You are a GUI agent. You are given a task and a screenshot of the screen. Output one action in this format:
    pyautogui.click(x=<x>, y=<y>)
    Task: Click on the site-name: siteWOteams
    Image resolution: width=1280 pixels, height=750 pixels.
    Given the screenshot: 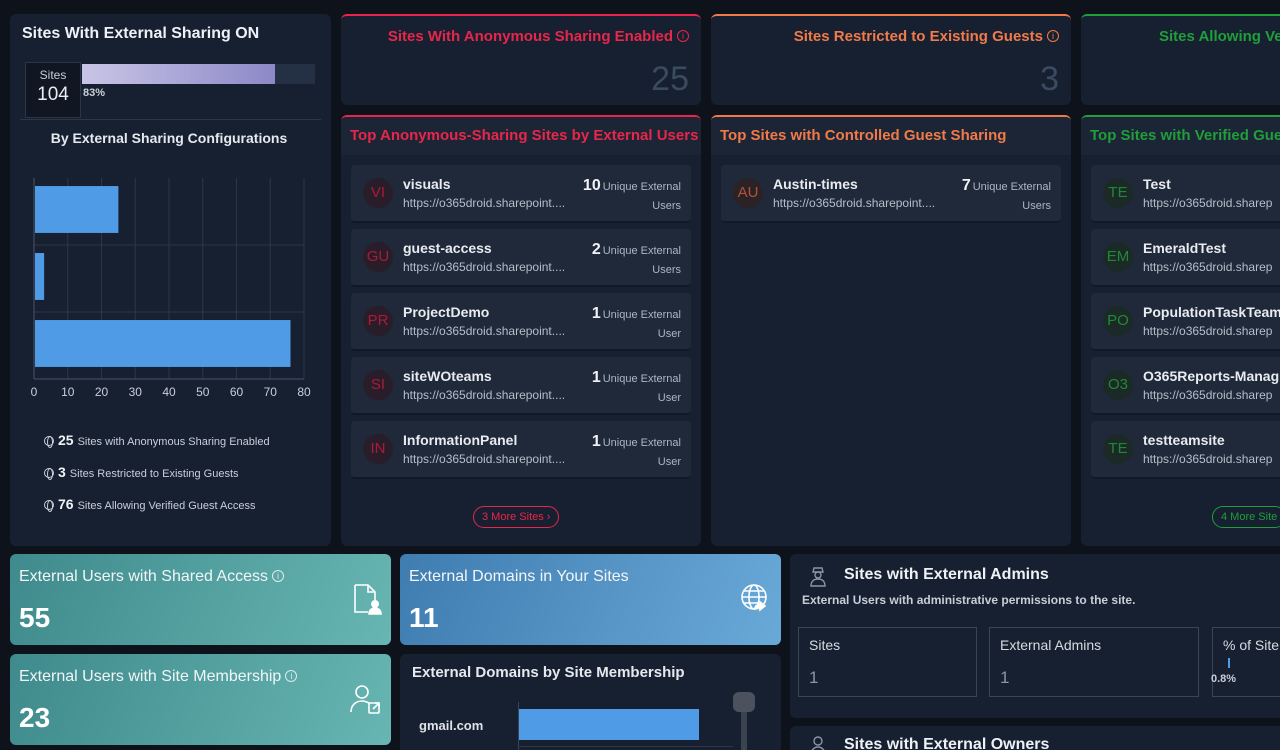 What is the action you would take?
    pyautogui.click(x=447, y=376)
    